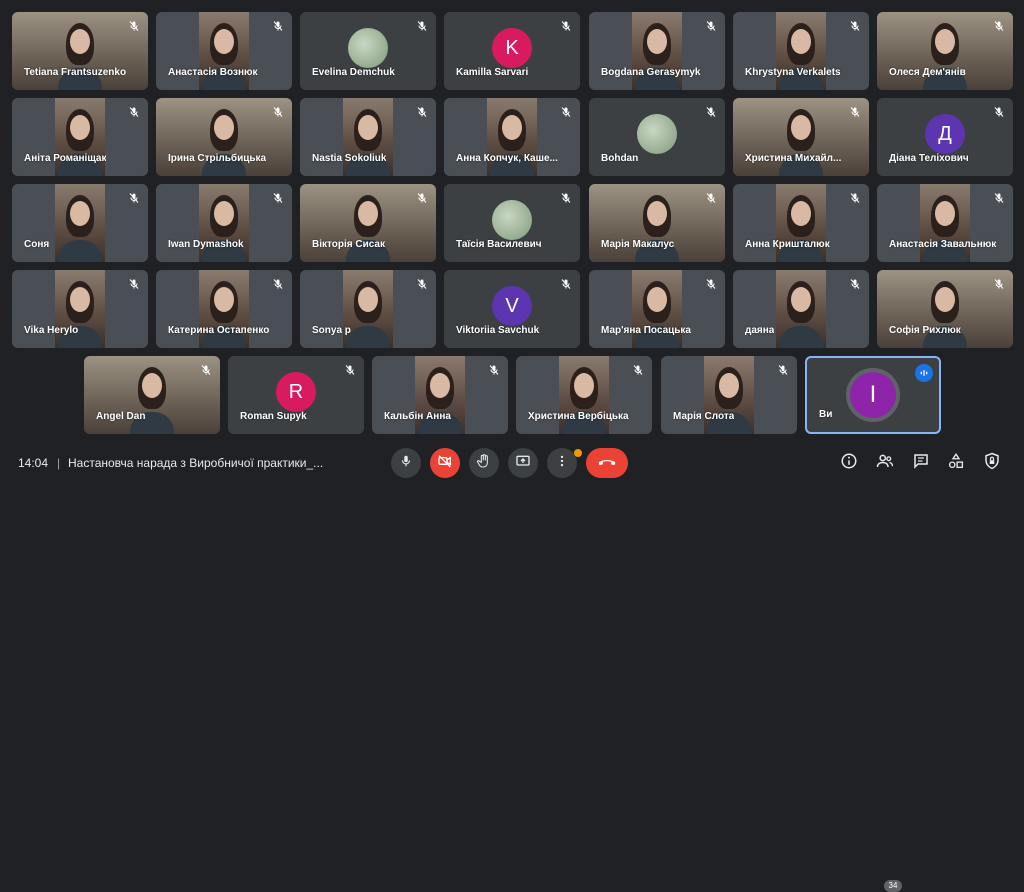 This screenshot has width=1024, height=892. I want to click on avatar: K, so click(512, 48).